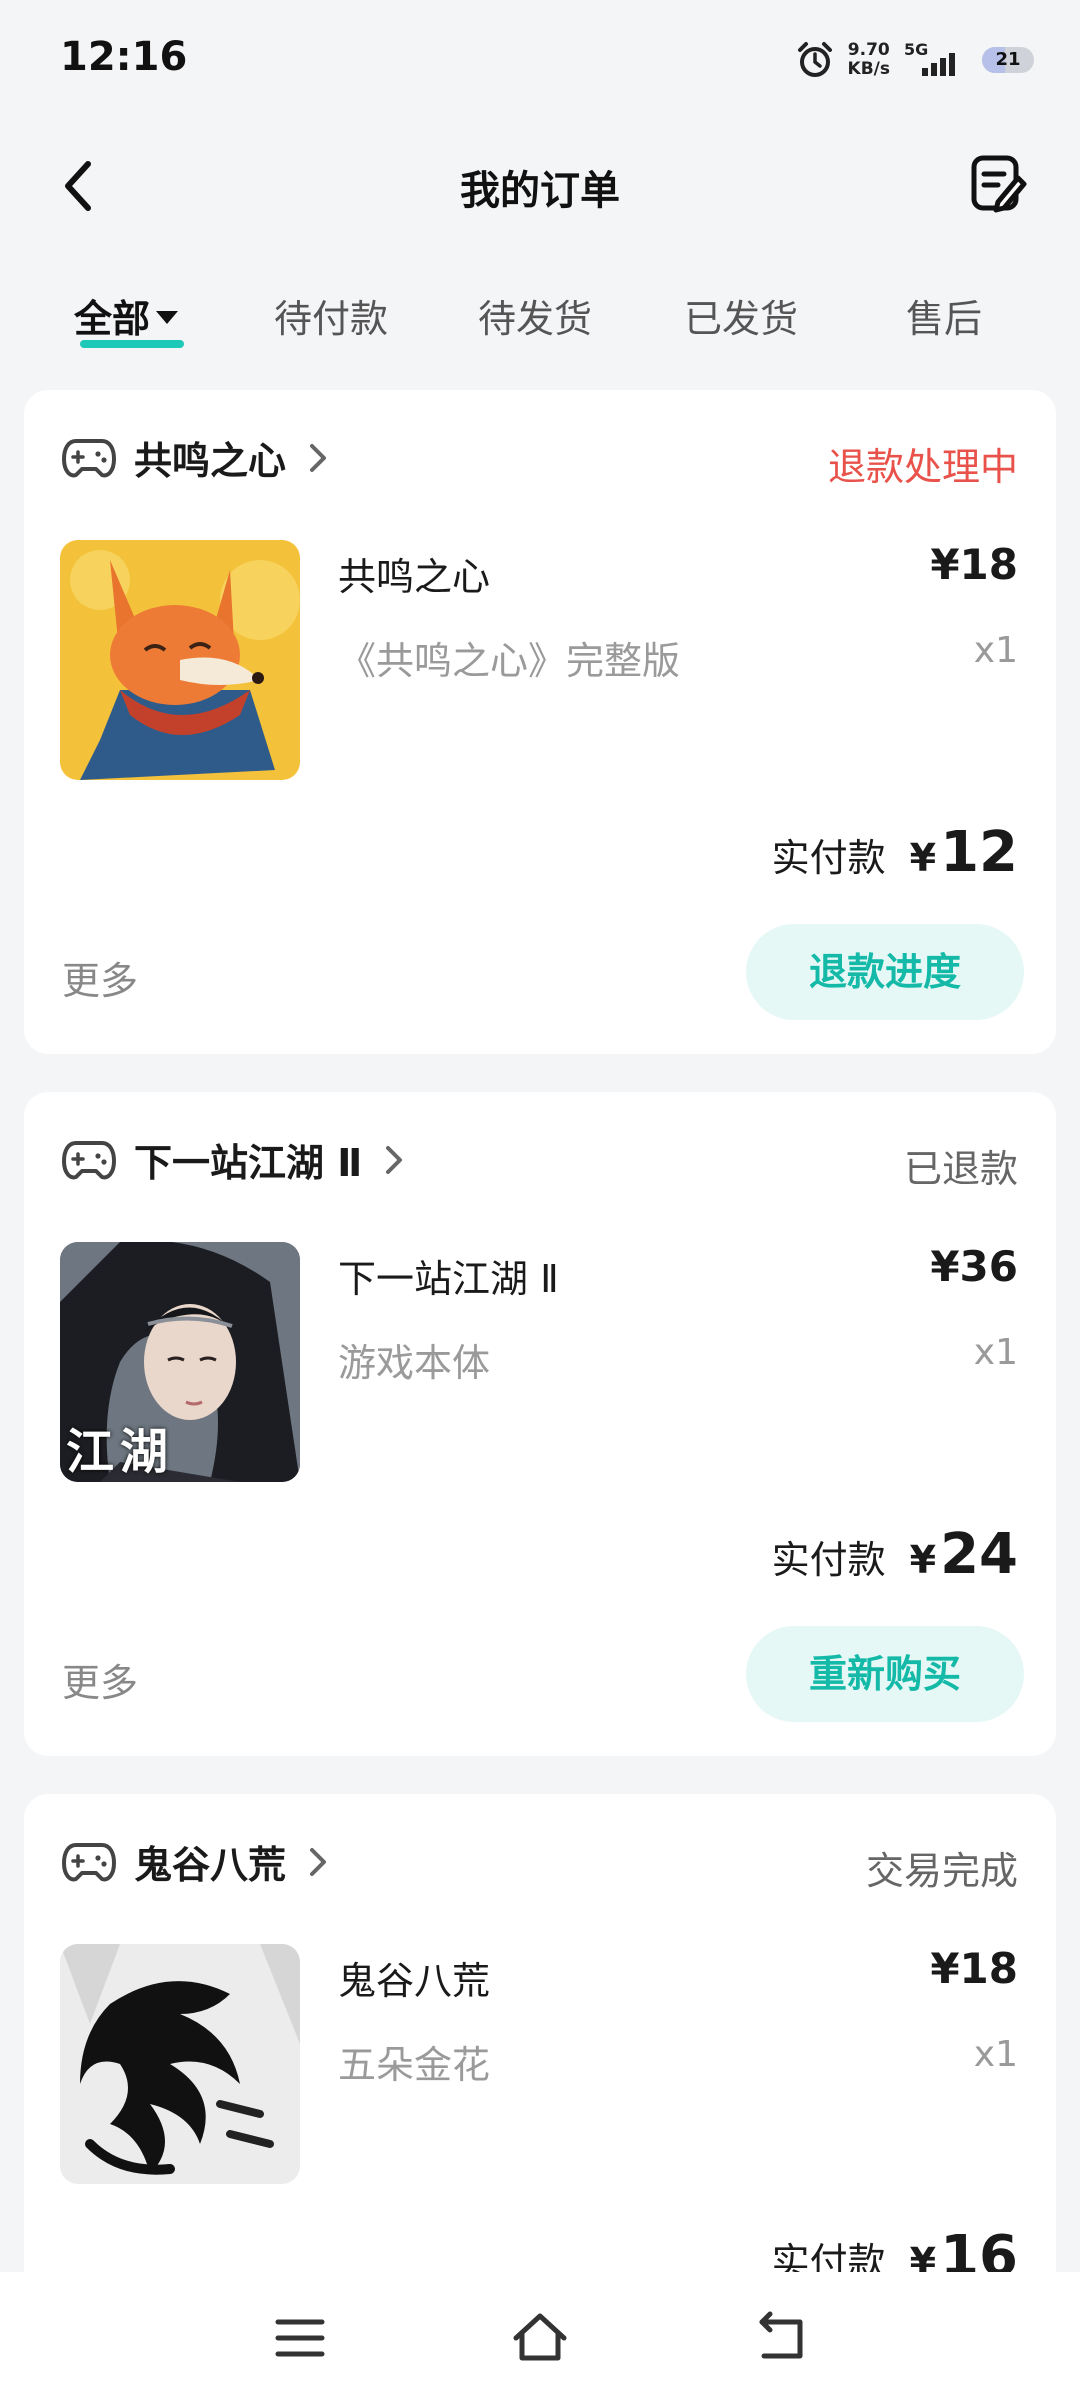  Describe the element at coordinates (167, 317) in the screenshot. I see `caret-down-icon` at that location.